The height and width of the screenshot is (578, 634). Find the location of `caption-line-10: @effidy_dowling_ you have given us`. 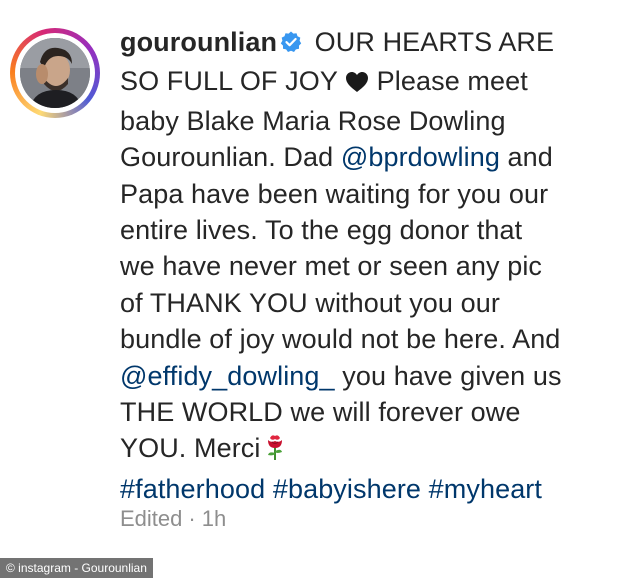

caption-line-10: @effidy_dowling_ you have given us is located at coordinates (372, 376).